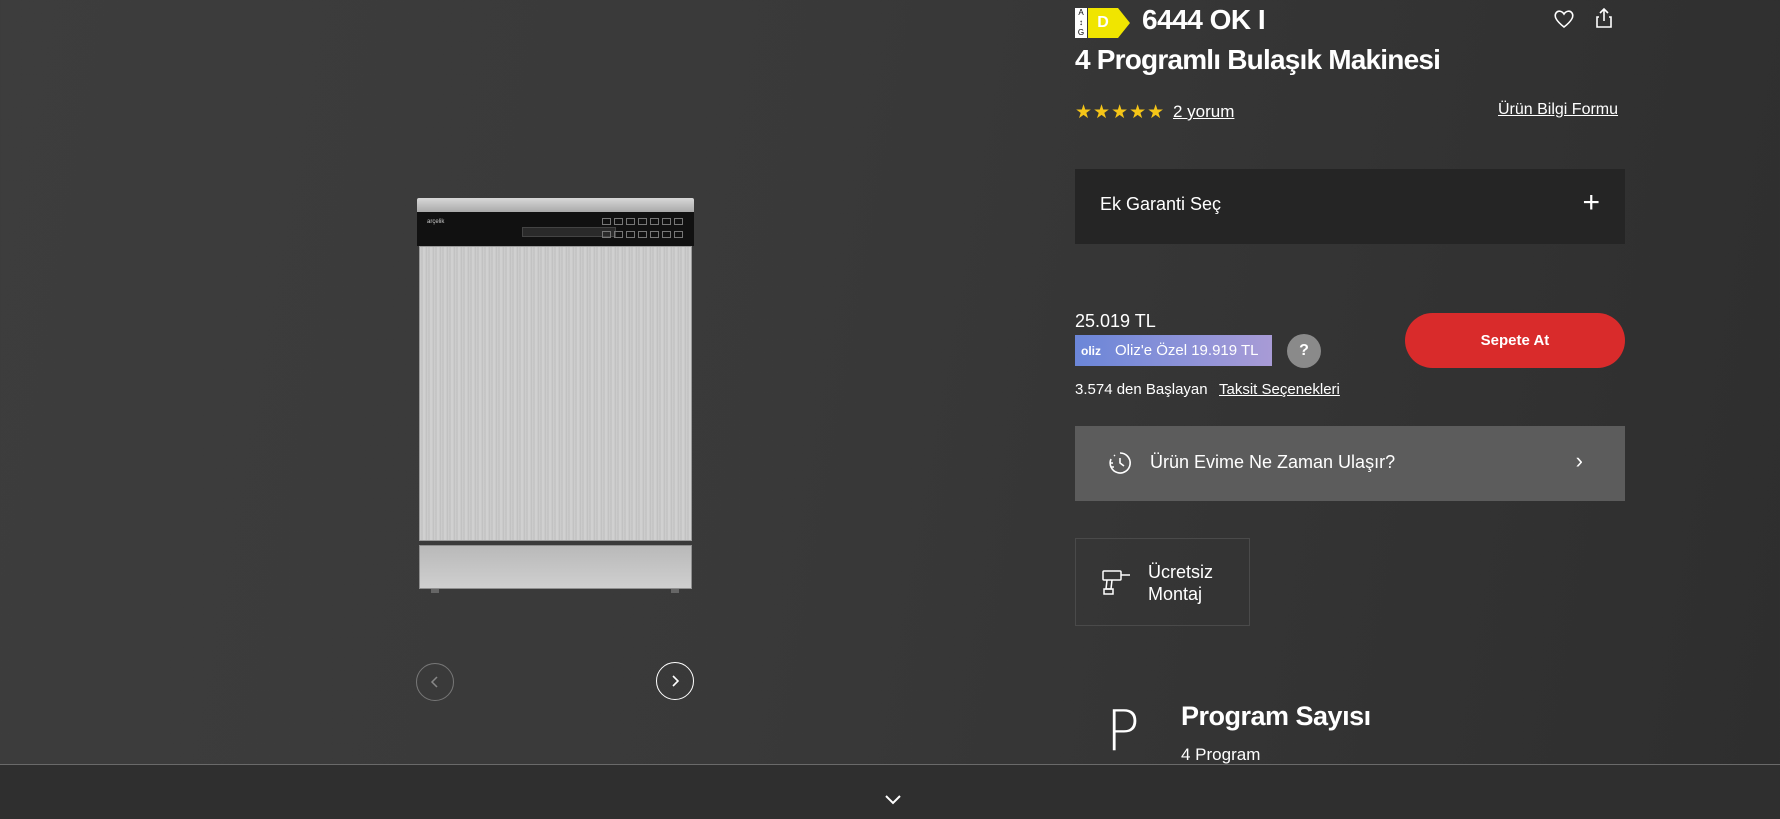  What do you see at coordinates (1350, 206) in the screenshot?
I see `extra-warranty-accordion: Ek Garanti Seç +` at bounding box center [1350, 206].